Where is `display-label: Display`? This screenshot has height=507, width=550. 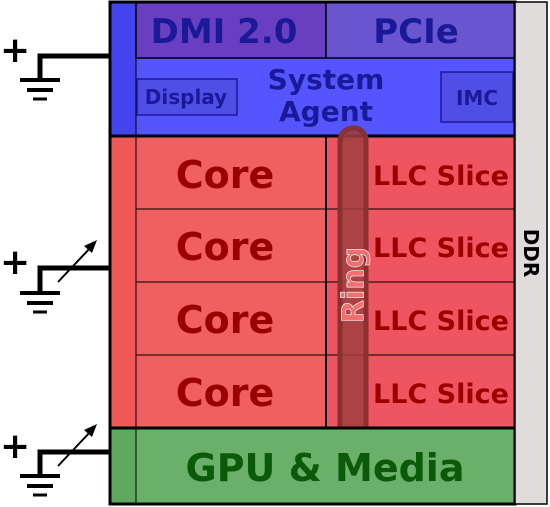
display-label: Display is located at coordinates (186, 97).